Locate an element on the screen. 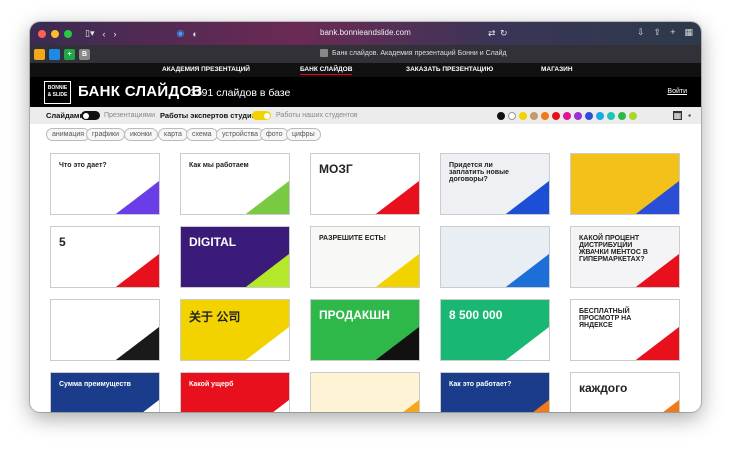  slide-card: Сумма преимуществ is located at coordinates (105, 392).